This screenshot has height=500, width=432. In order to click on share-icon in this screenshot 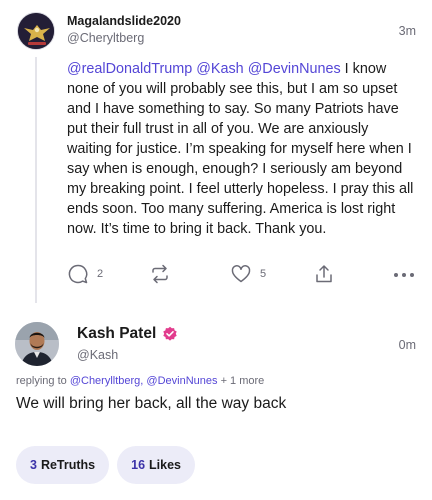, I will do `click(324, 274)`.